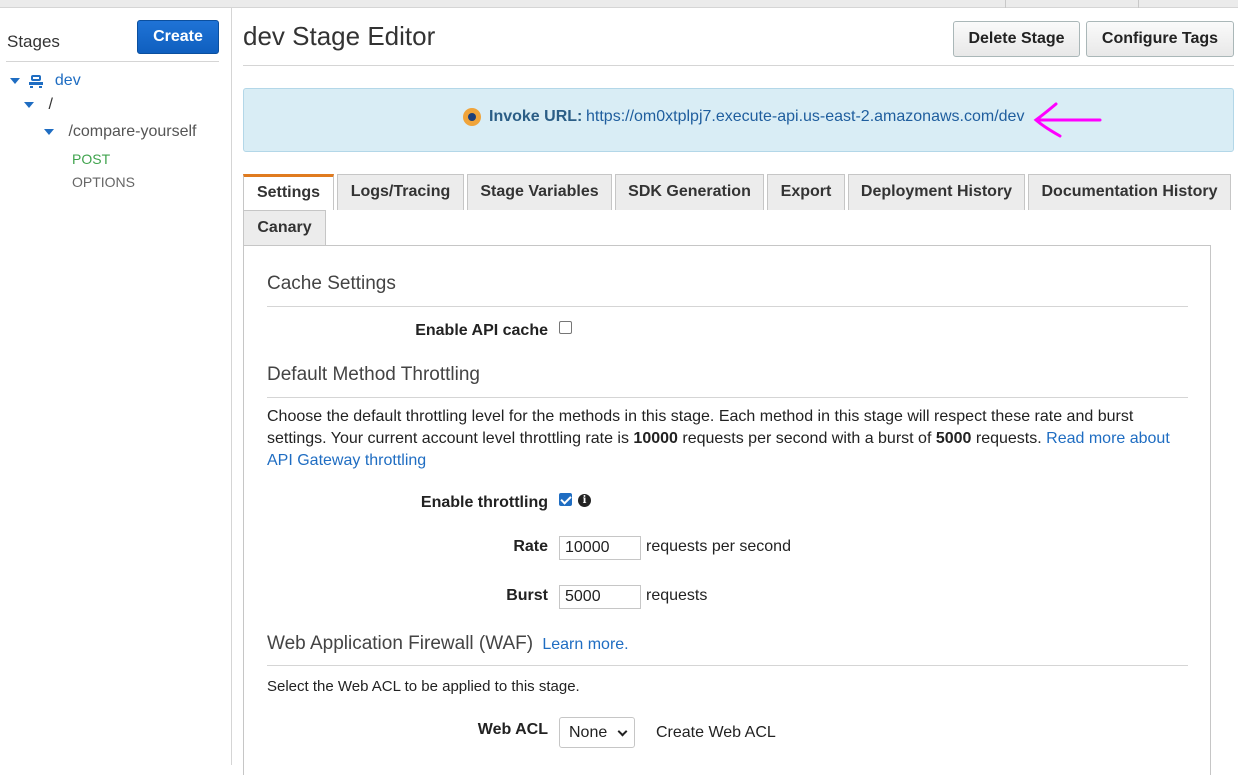 The image size is (1238, 775). I want to click on annotation-arrow-icon, so click(1067, 120).